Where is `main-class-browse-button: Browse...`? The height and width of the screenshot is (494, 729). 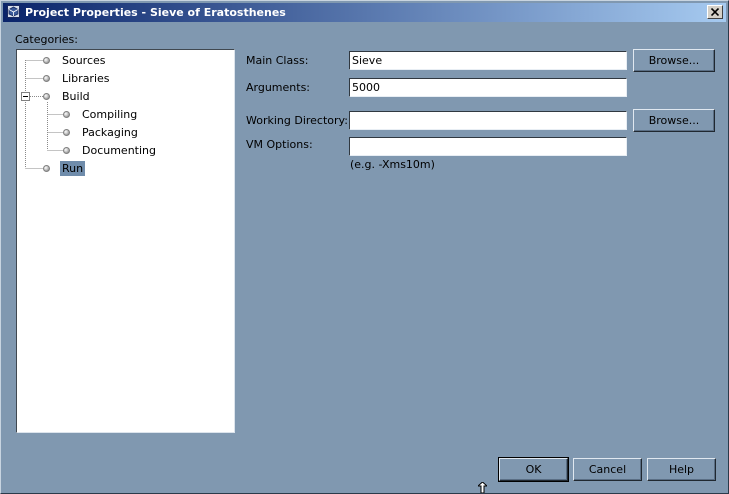 main-class-browse-button: Browse... is located at coordinates (674, 60).